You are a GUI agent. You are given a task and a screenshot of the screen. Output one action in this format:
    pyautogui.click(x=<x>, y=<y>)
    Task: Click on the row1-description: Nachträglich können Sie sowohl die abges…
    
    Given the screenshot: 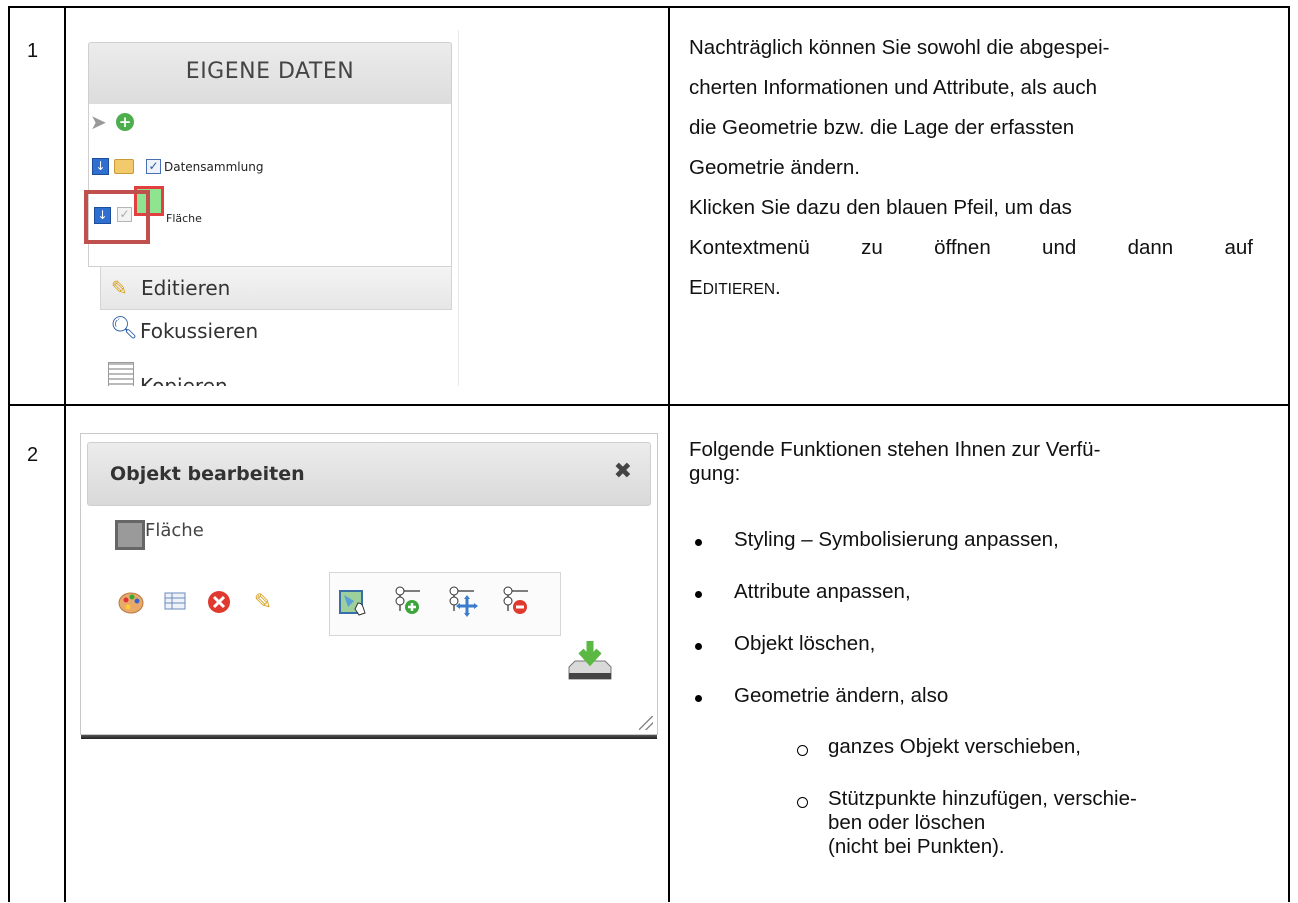 What is the action you would take?
    pyautogui.click(x=971, y=169)
    